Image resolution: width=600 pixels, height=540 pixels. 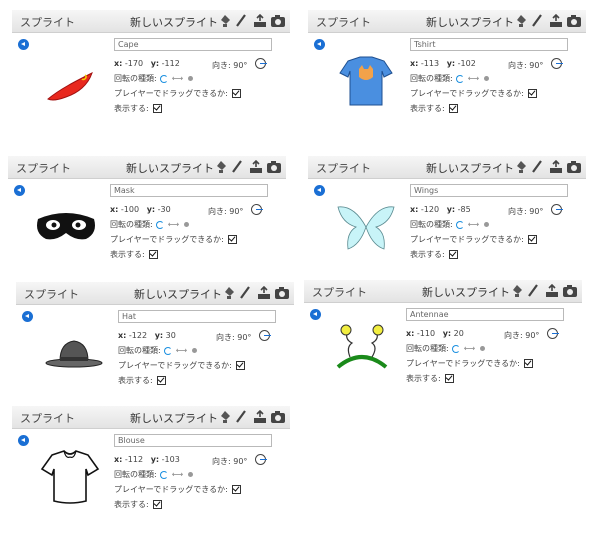 What do you see at coordinates (189, 190) in the screenshot?
I see `sprite-name-input: Mask` at bounding box center [189, 190].